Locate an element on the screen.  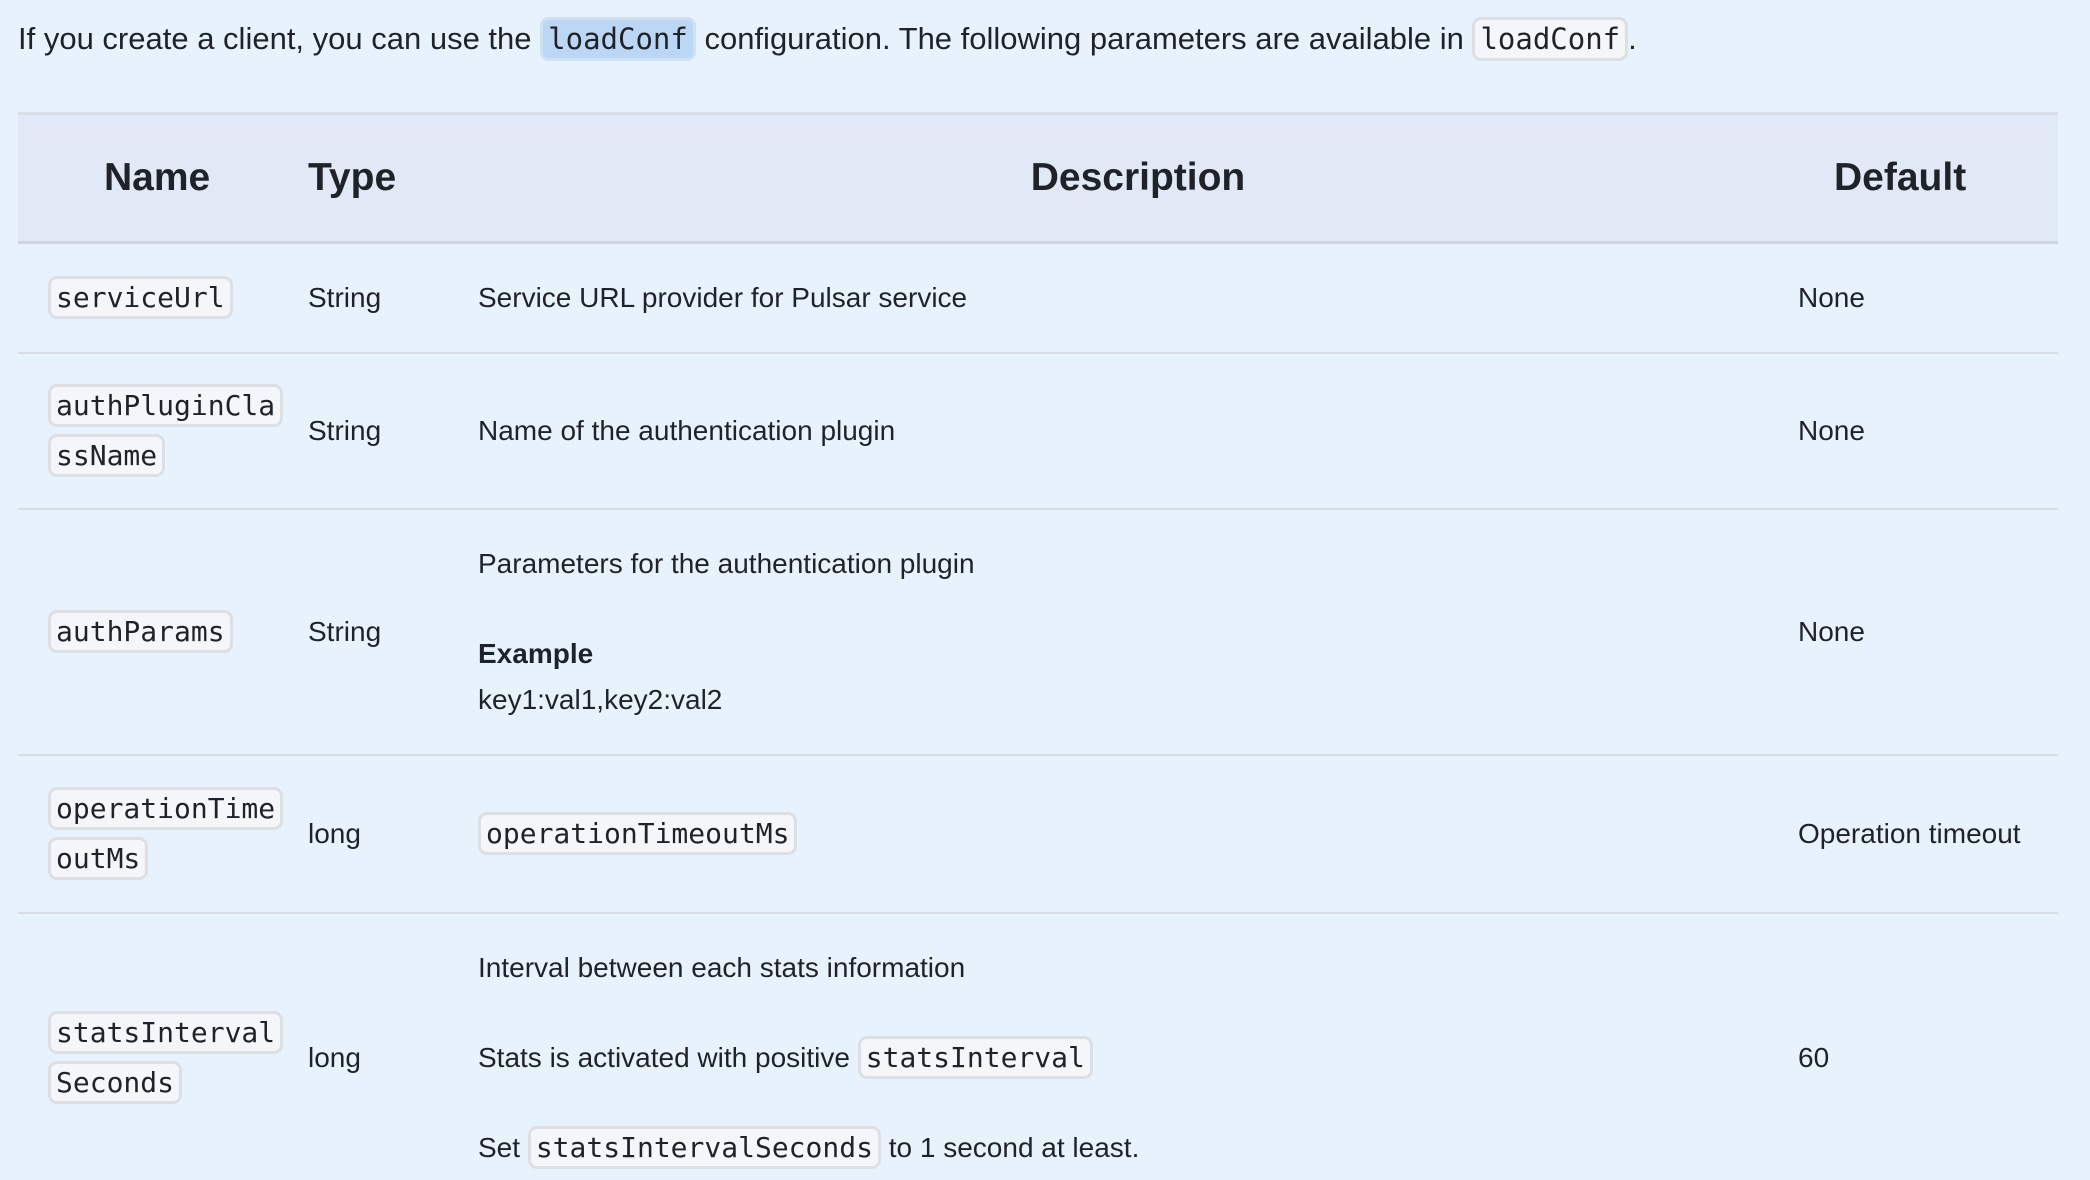
header-default: Default is located at coordinates (1928, 178).